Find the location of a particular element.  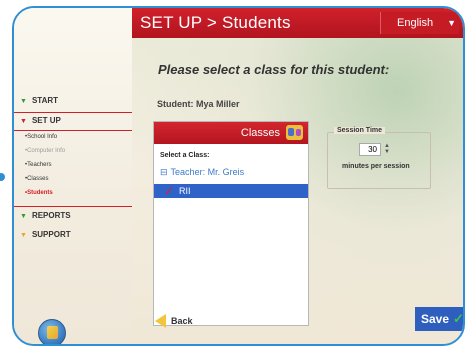

teacher-node: ⊟ Teacher: Mr. Greis is located at coordinates (234, 172).